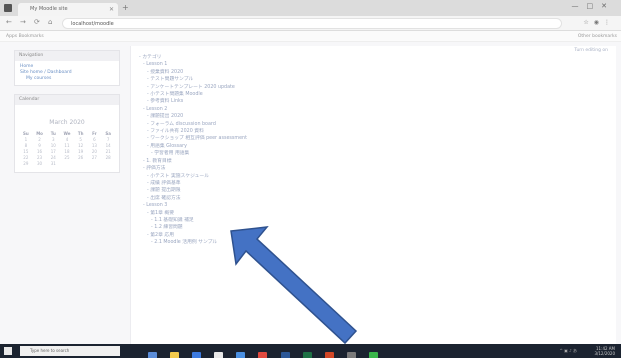 This screenshot has width=621, height=358. Describe the element at coordinates (193, 220) in the screenshot. I see `tree-item: - 1.1 基礎知識 補足` at that location.